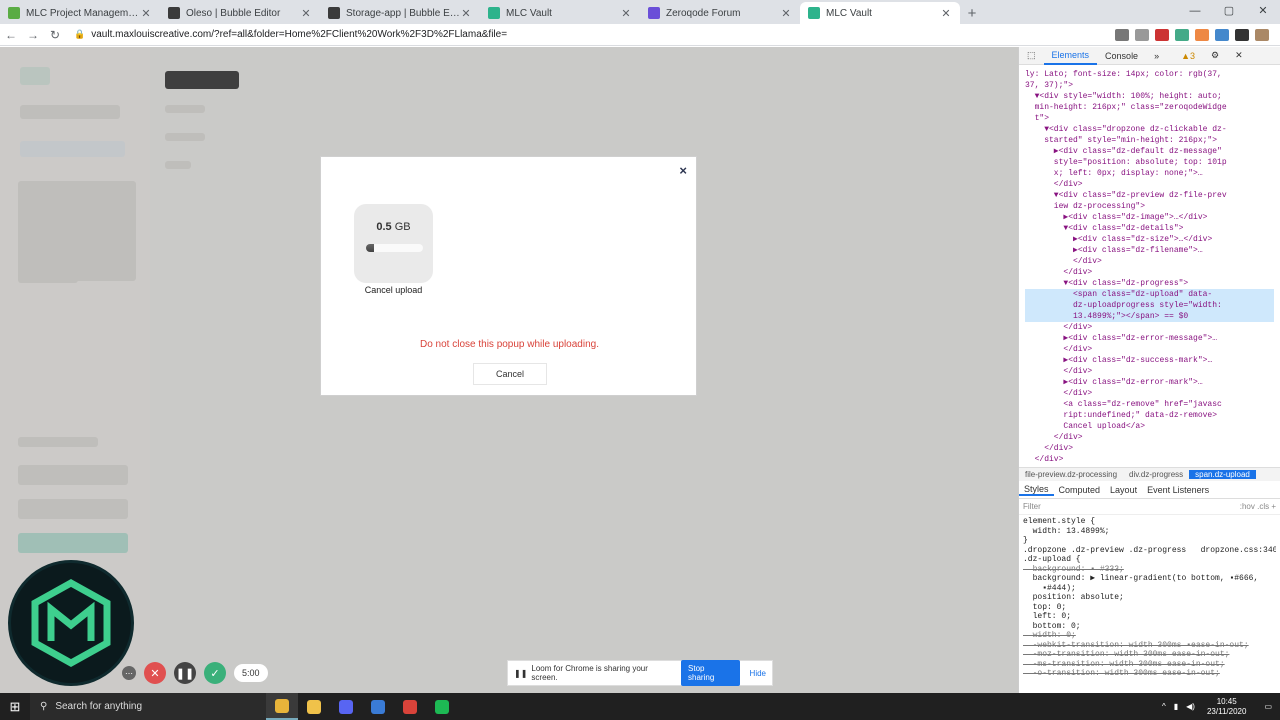 This screenshot has width=1280, height=720. What do you see at coordinates (1036, 490) in the screenshot?
I see `tab-styles: Styles` at bounding box center [1036, 490].